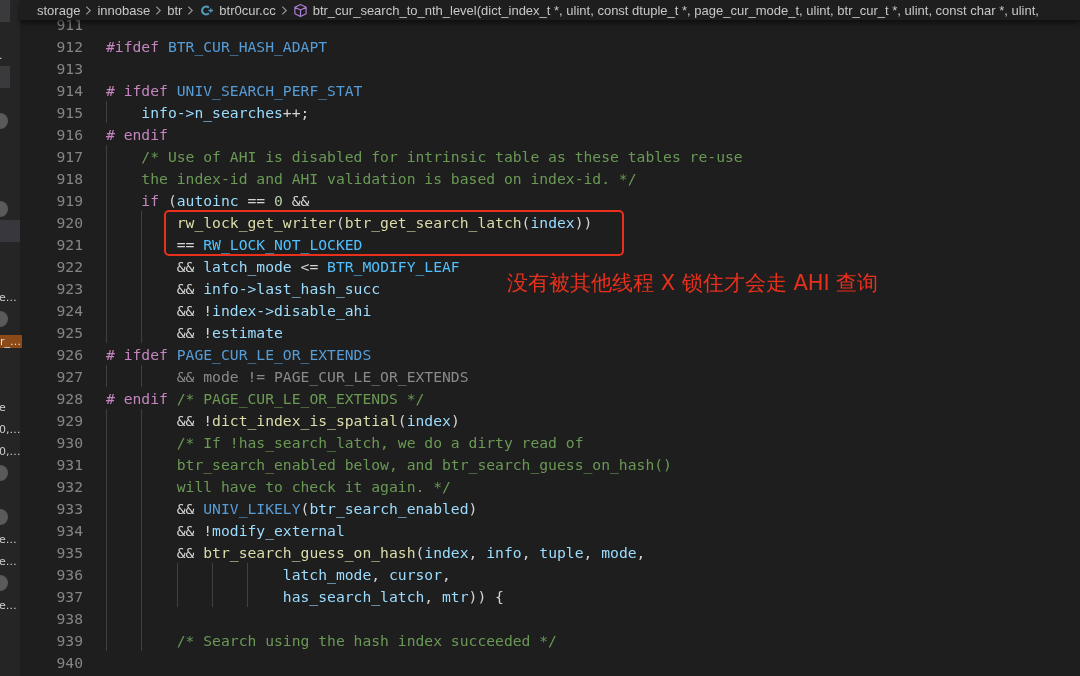  Describe the element at coordinates (69, 376) in the screenshot. I see `line-number: 927` at that location.